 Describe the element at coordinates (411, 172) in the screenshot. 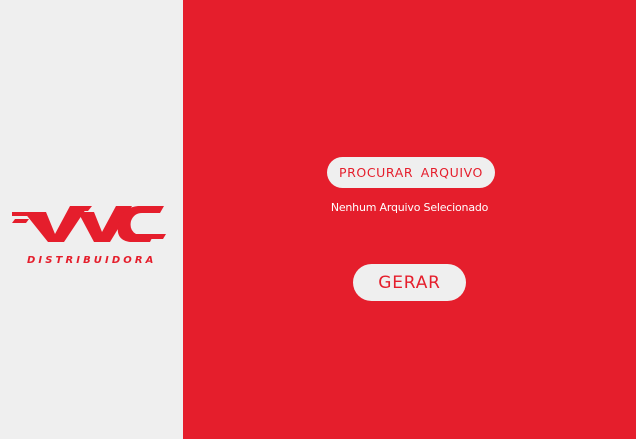

I see `browse-file-button: PROCURAR ARQUIVO` at that location.